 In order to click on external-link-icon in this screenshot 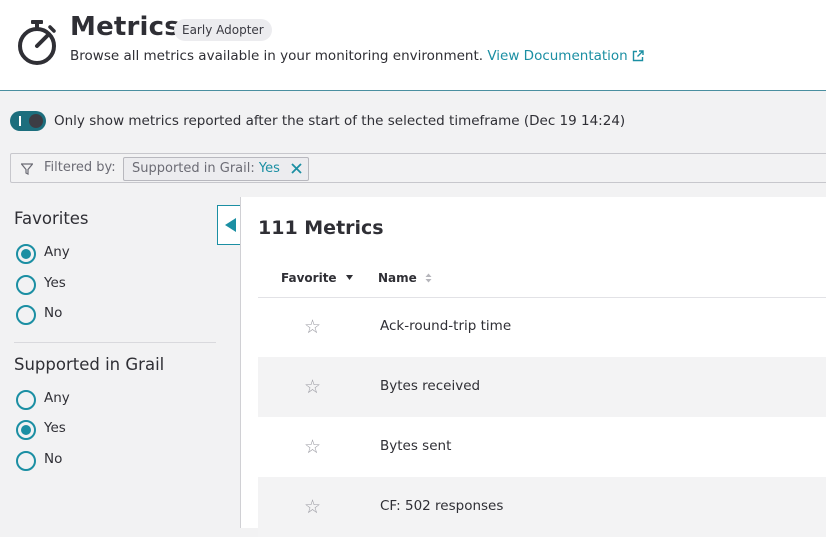, I will do `click(638, 56)`.